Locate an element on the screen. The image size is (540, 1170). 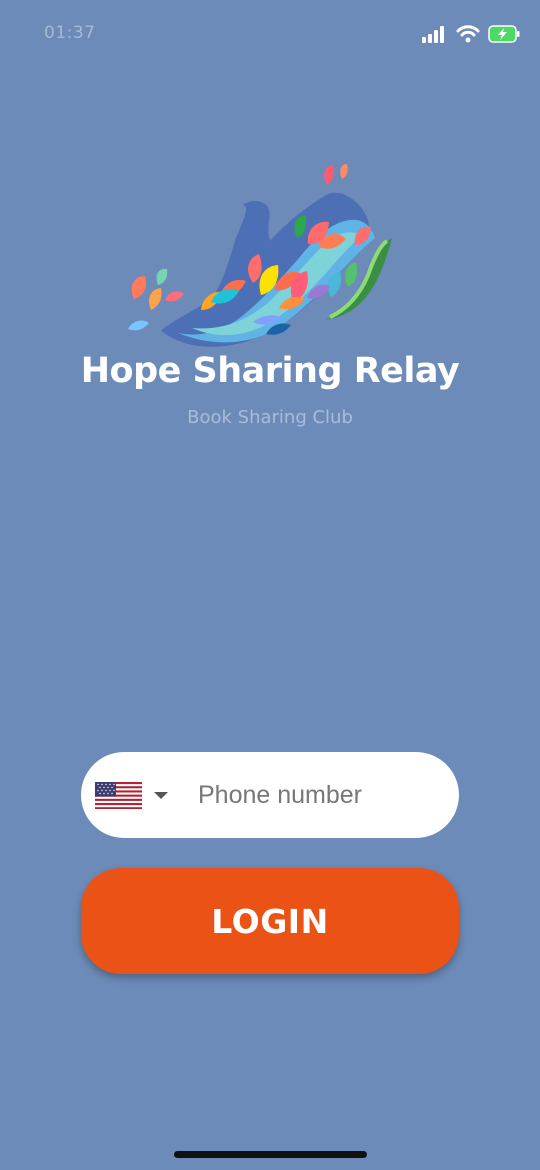
status-icons is located at coordinates (471, 34).